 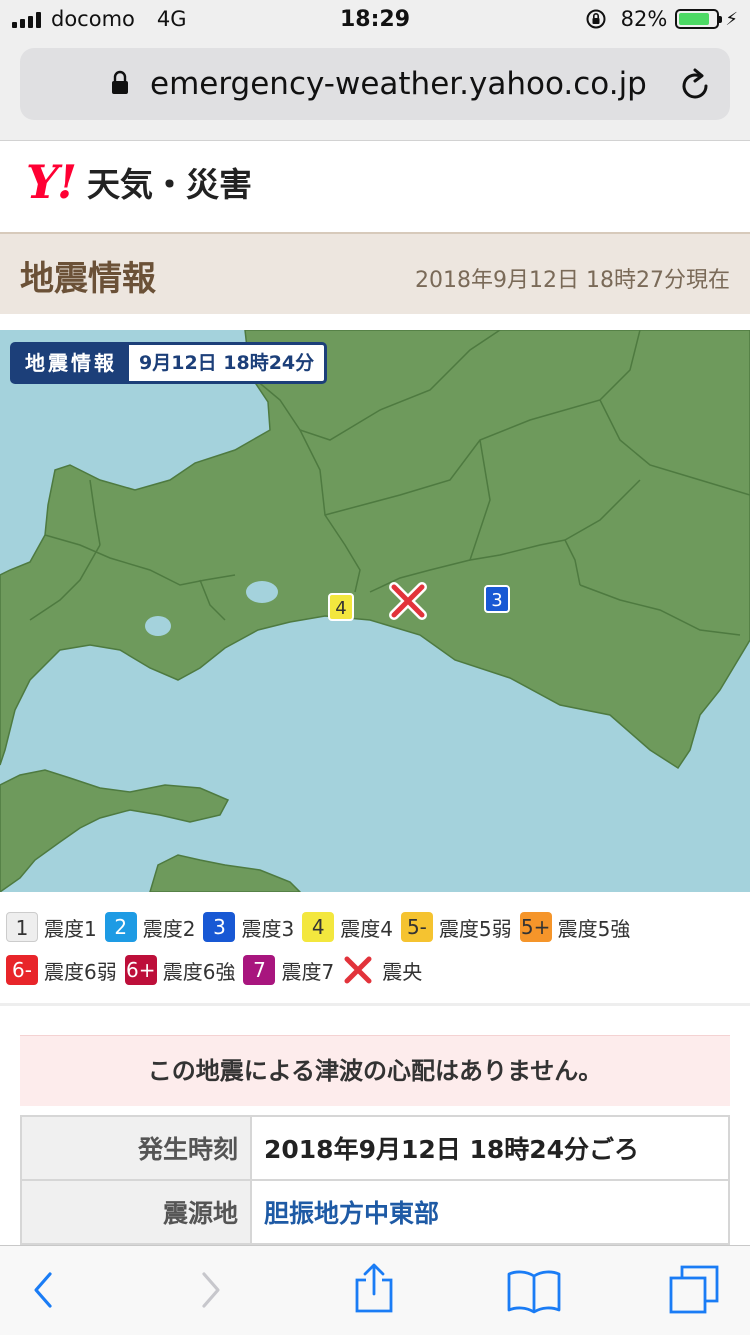 What do you see at coordinates (22, 970) in the screenshot?
I see `legend-swatch: 6-` at bounding box center [22, 970].